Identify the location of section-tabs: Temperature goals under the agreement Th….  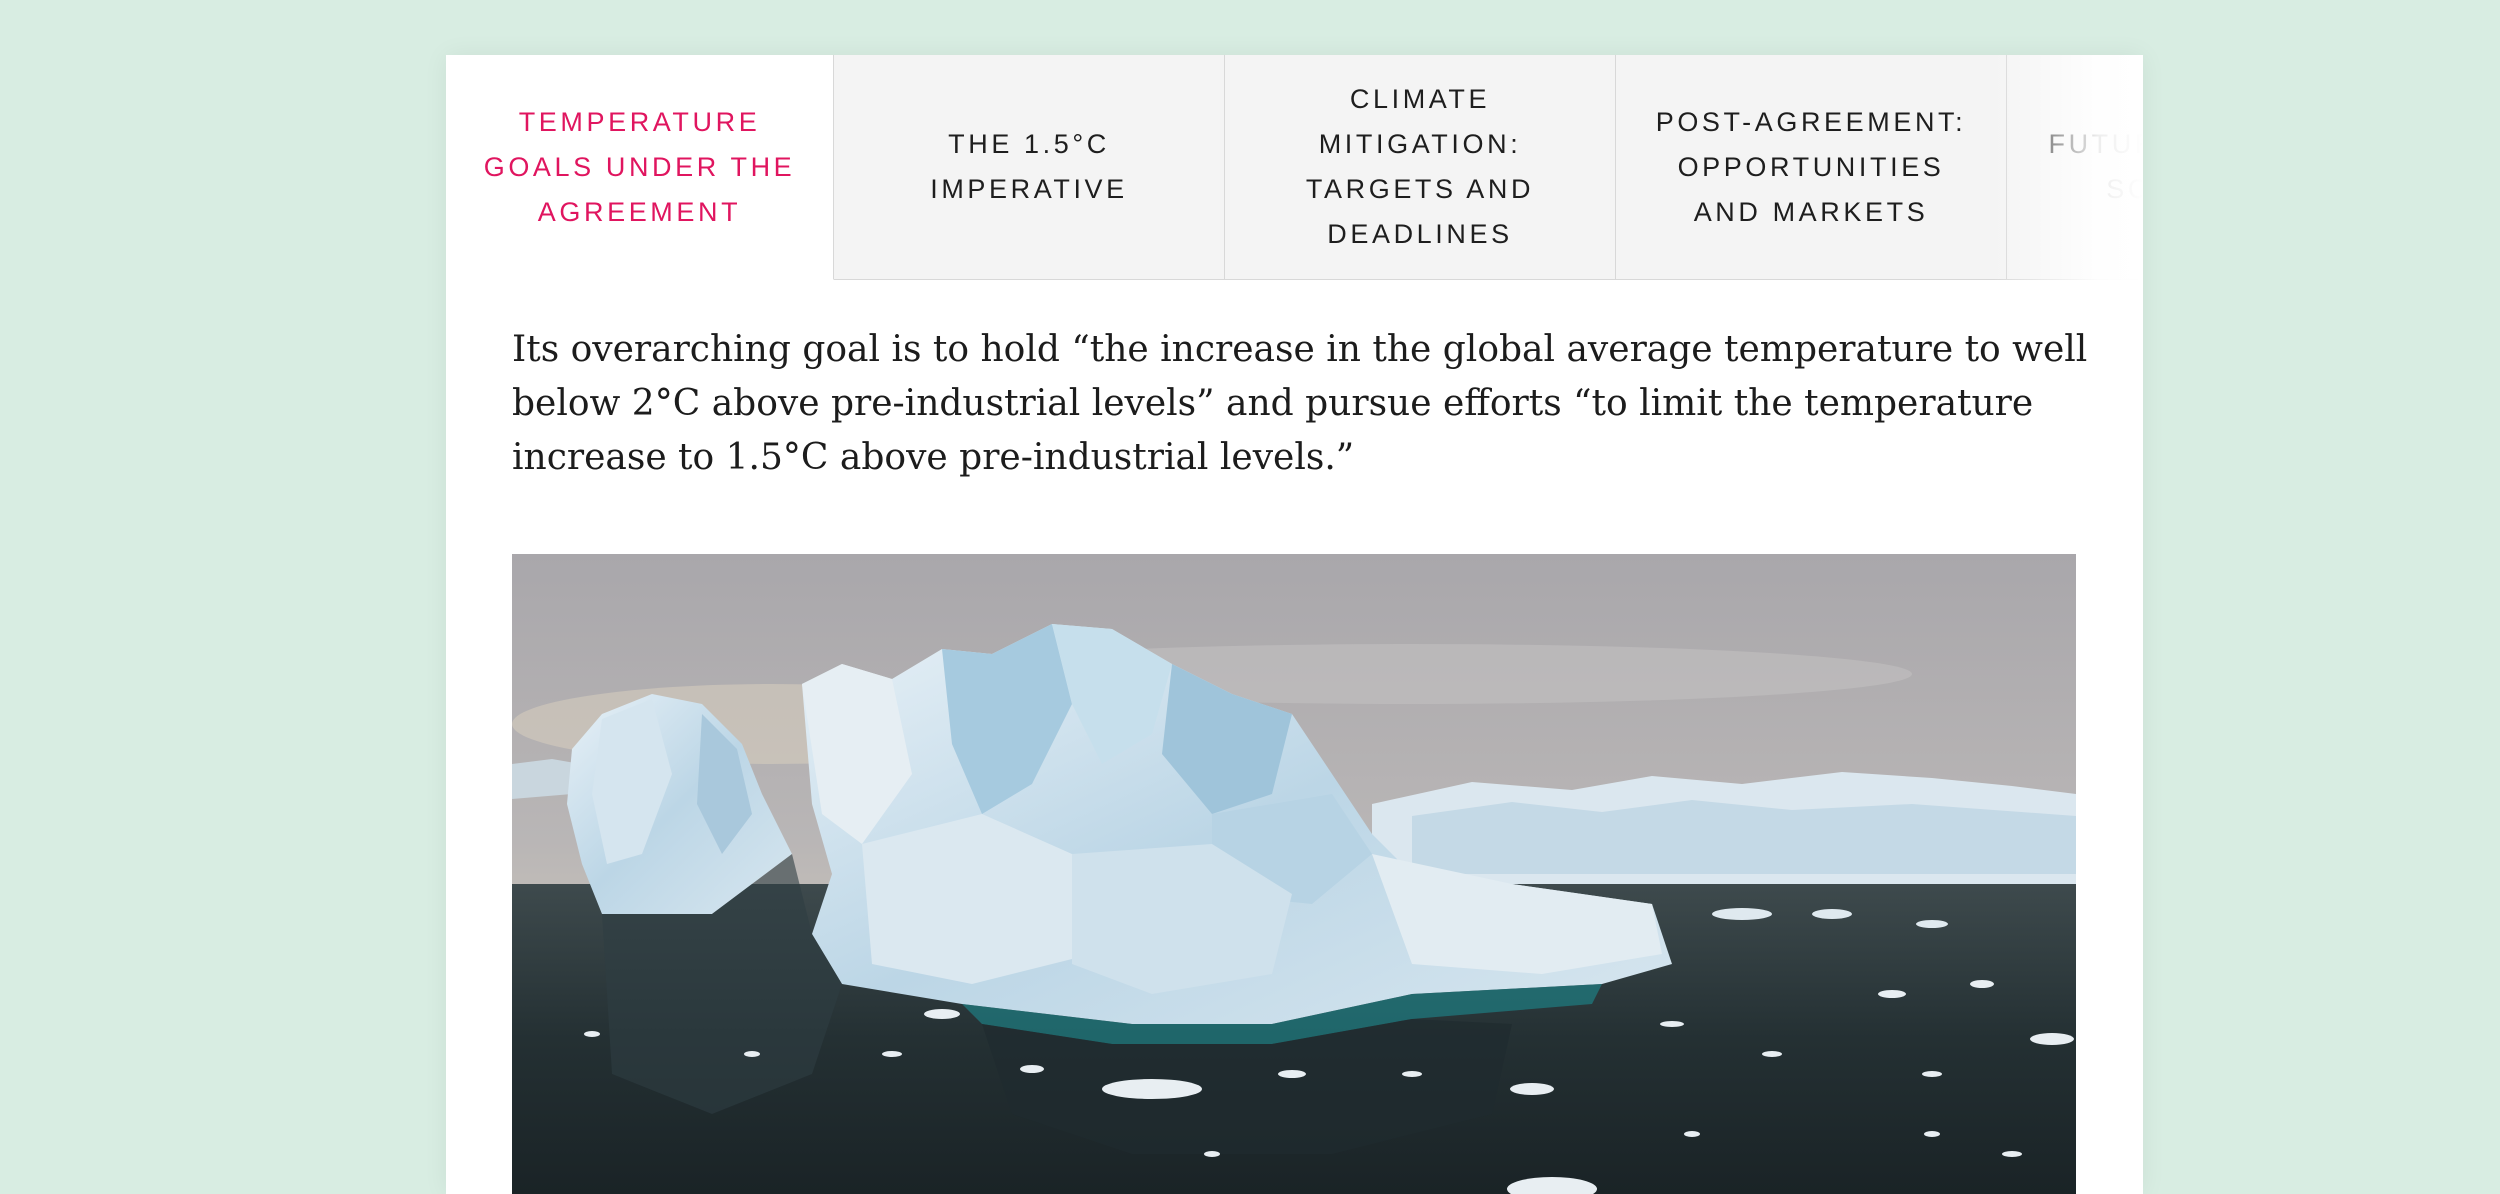
(1294, 167).